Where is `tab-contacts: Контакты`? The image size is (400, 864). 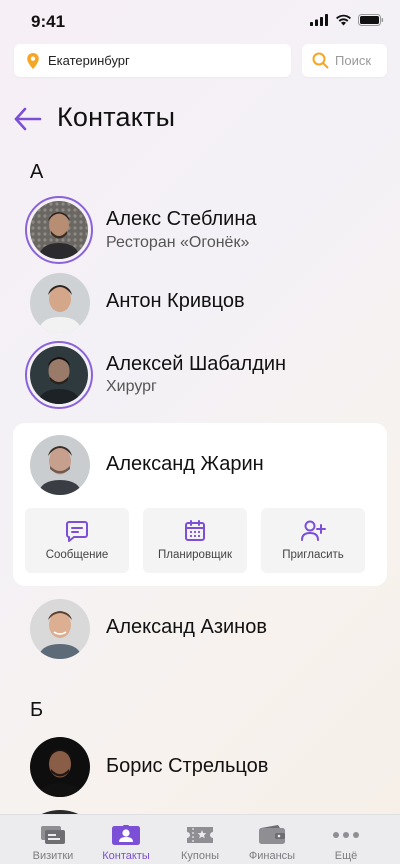
tab-contacts: Контакты is located at coordinates (126, 839).